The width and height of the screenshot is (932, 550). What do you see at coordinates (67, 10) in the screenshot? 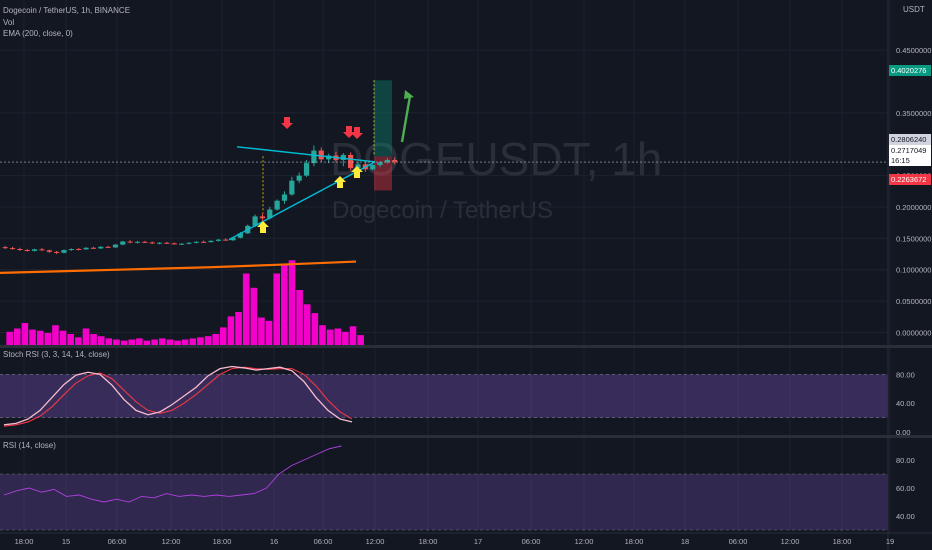
I see `symbol-title: Dogecoin / TetherUS, 1h, BINANCE` at bounding box center [67, 10].